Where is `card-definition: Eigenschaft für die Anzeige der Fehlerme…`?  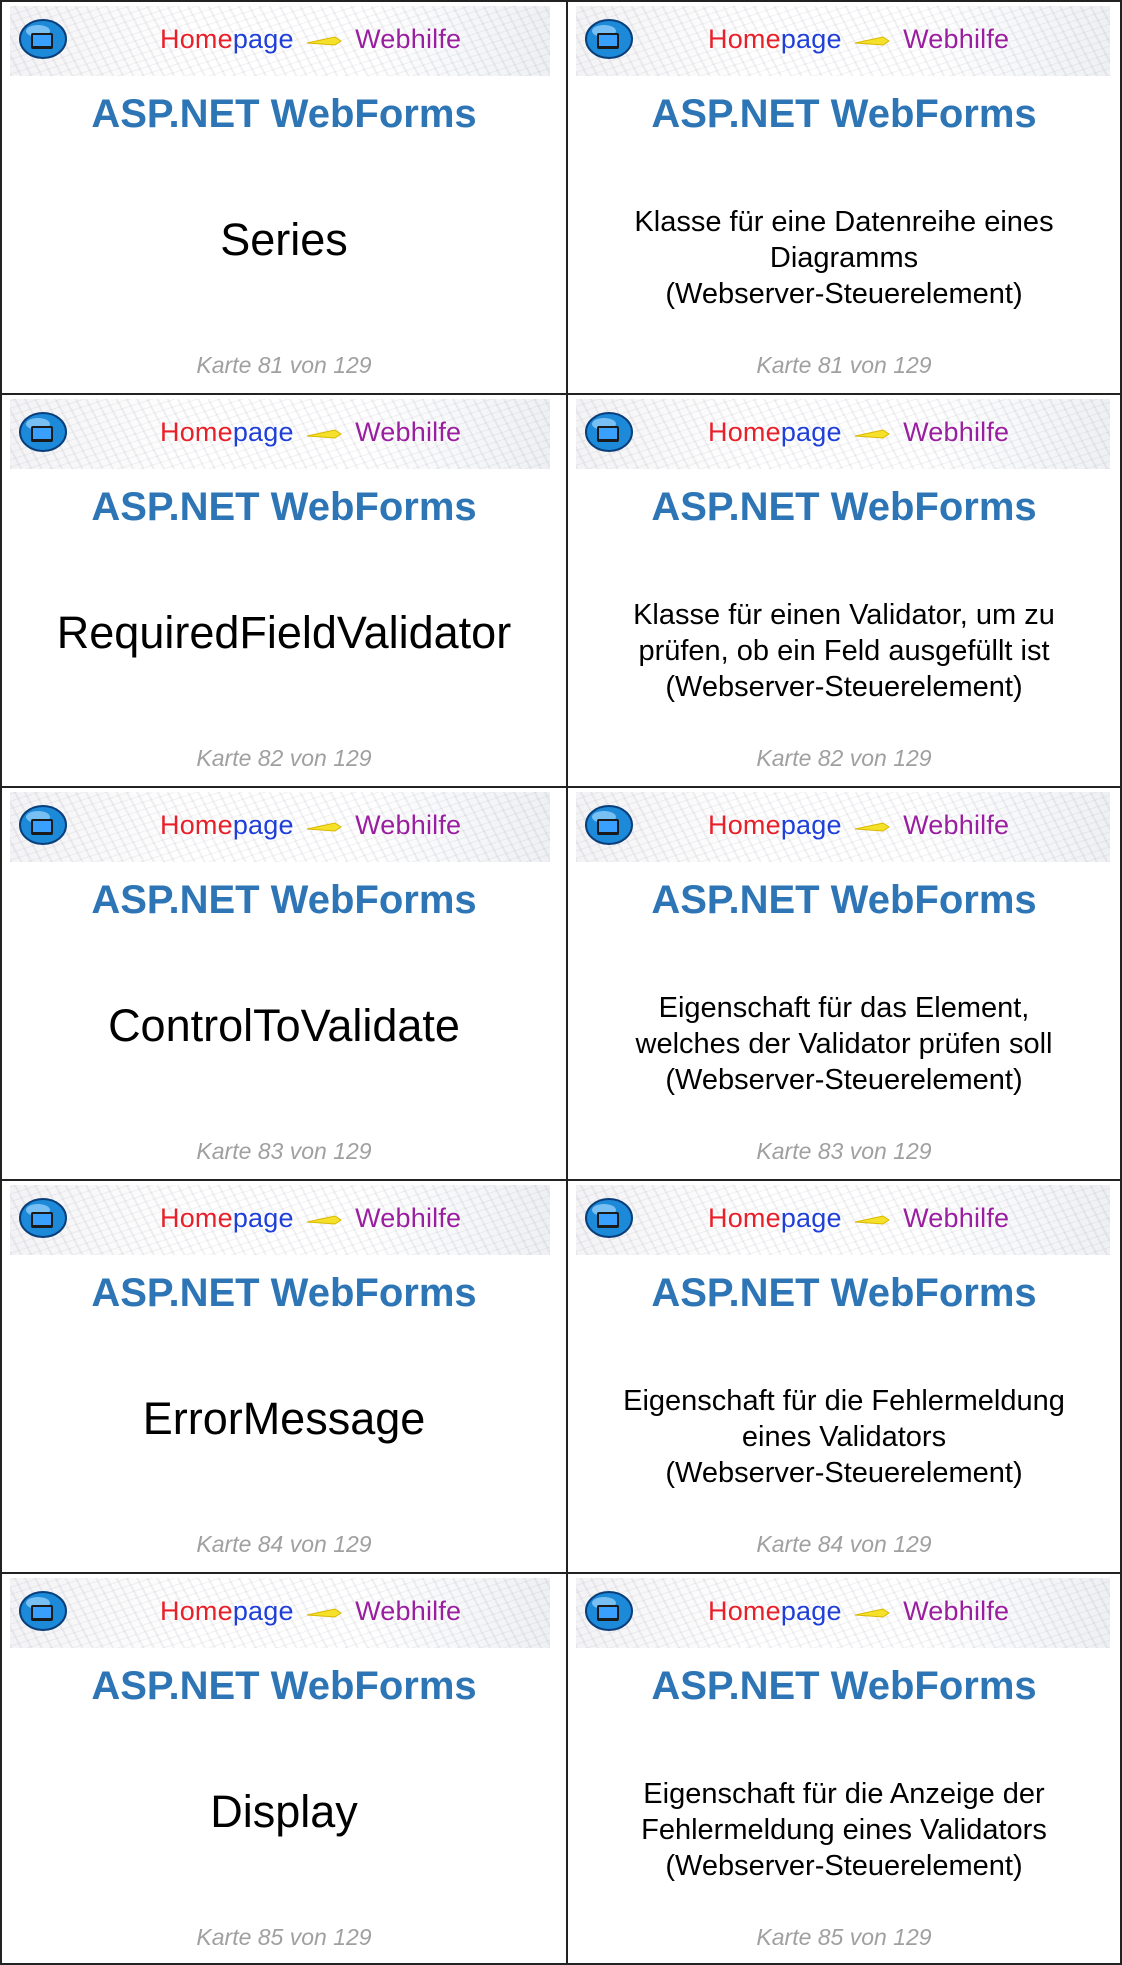 card-definition: Eigenschaft für die Anzeige der Fehlerme… is located at coordinates (844, 1830).